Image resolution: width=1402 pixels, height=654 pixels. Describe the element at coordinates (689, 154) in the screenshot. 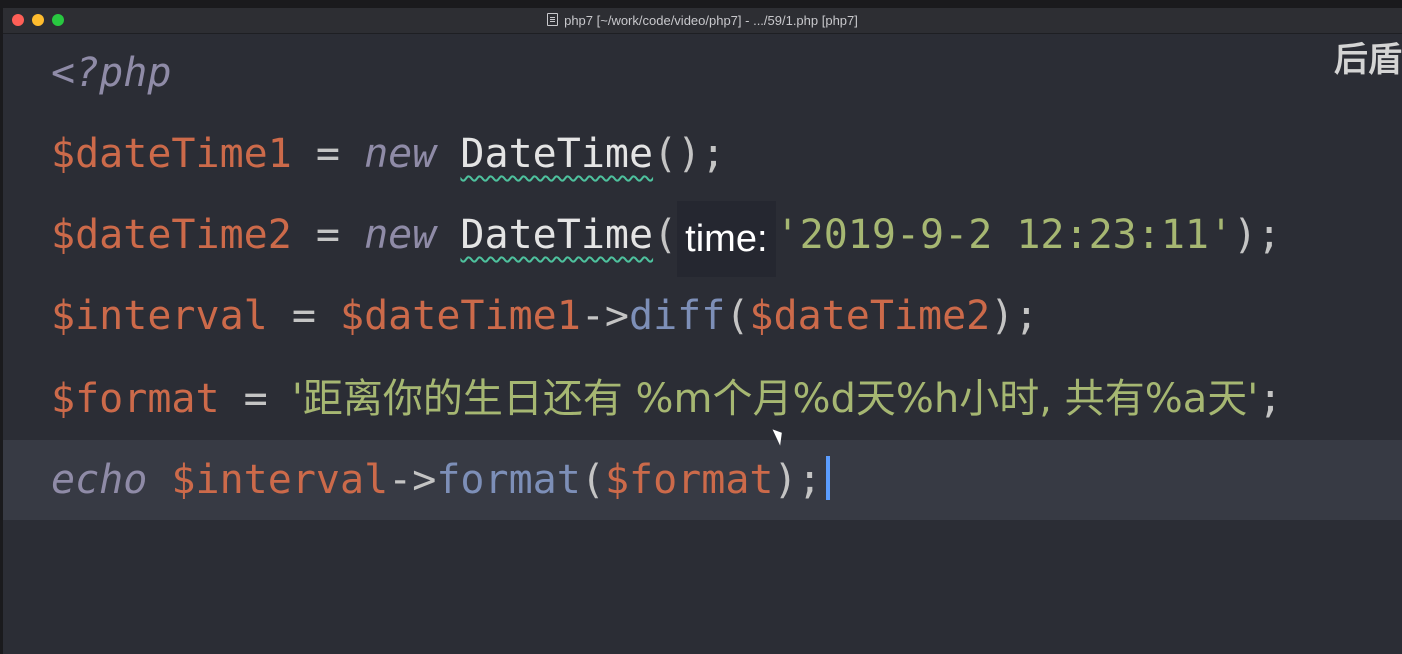

I see `punctuation: ();` at that location.